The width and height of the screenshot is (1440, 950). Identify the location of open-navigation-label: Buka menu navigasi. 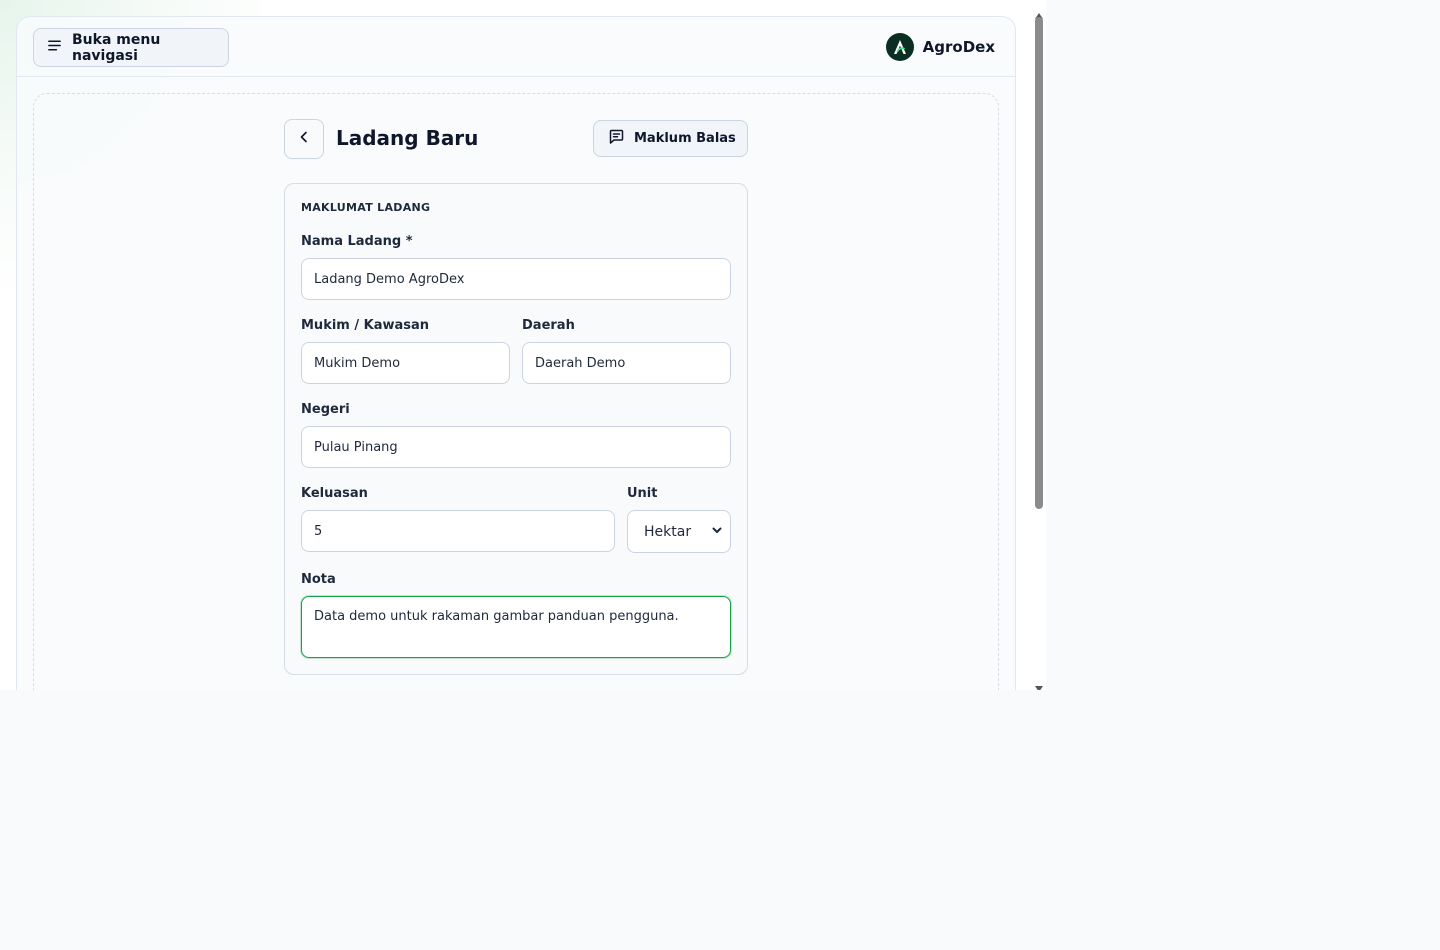
(116, 47).